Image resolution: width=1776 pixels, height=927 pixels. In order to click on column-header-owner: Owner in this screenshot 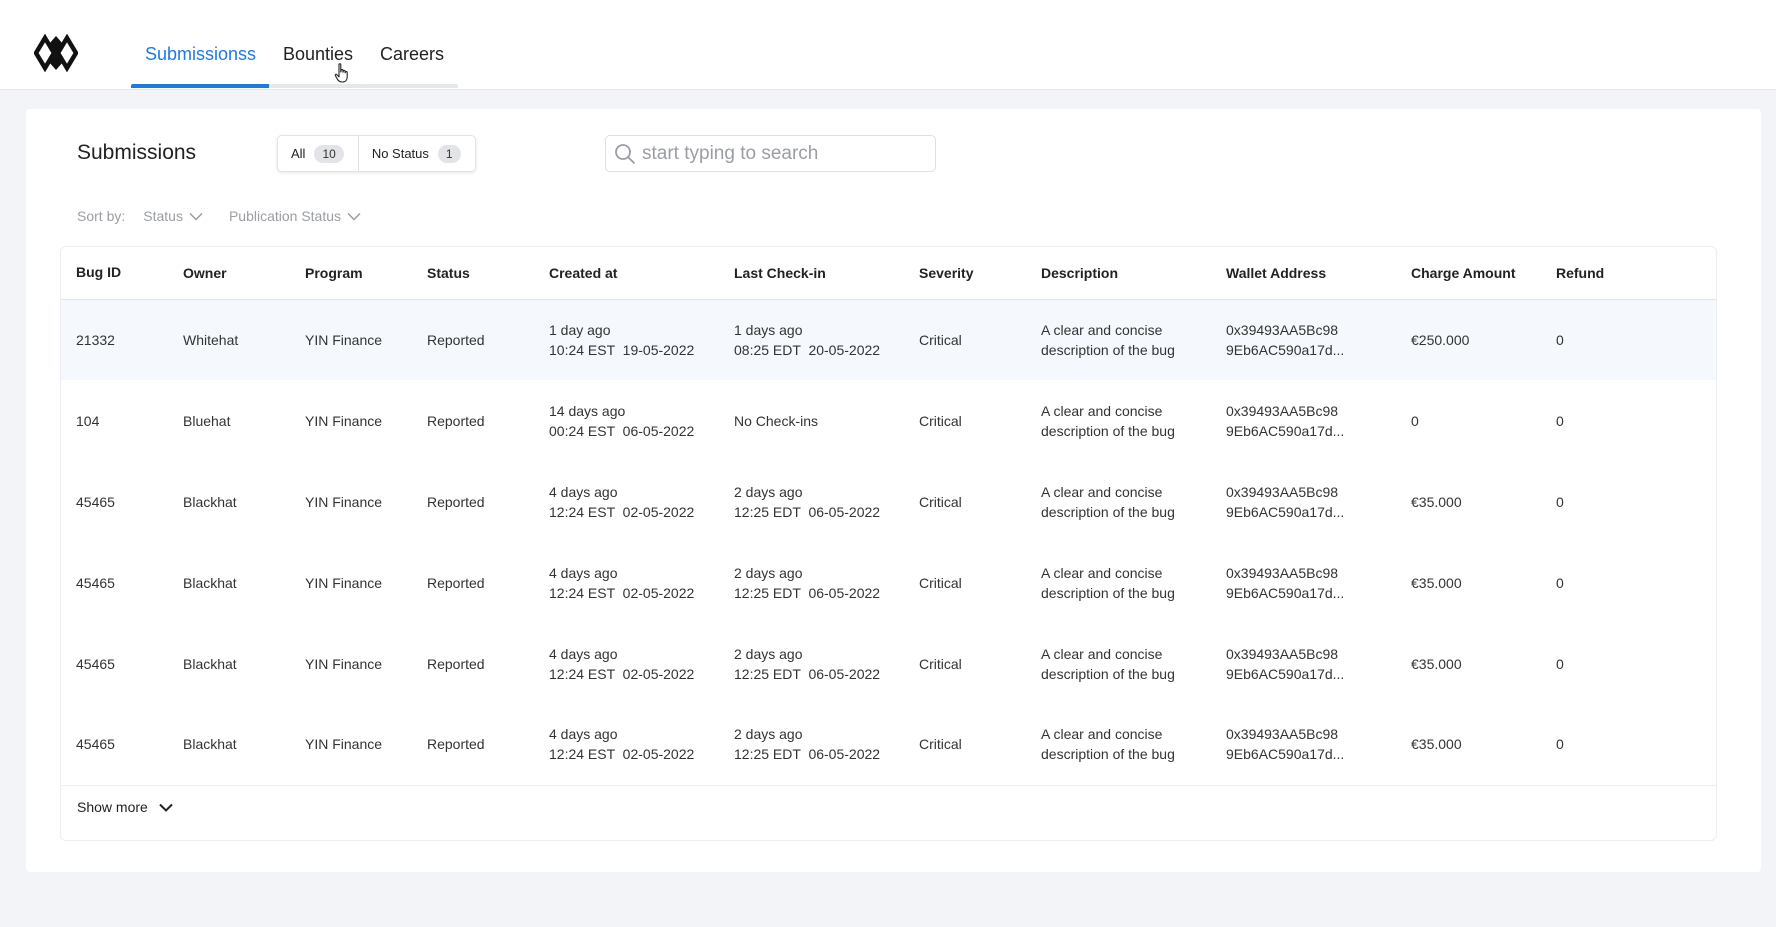, I will do `click(244, 273)`.